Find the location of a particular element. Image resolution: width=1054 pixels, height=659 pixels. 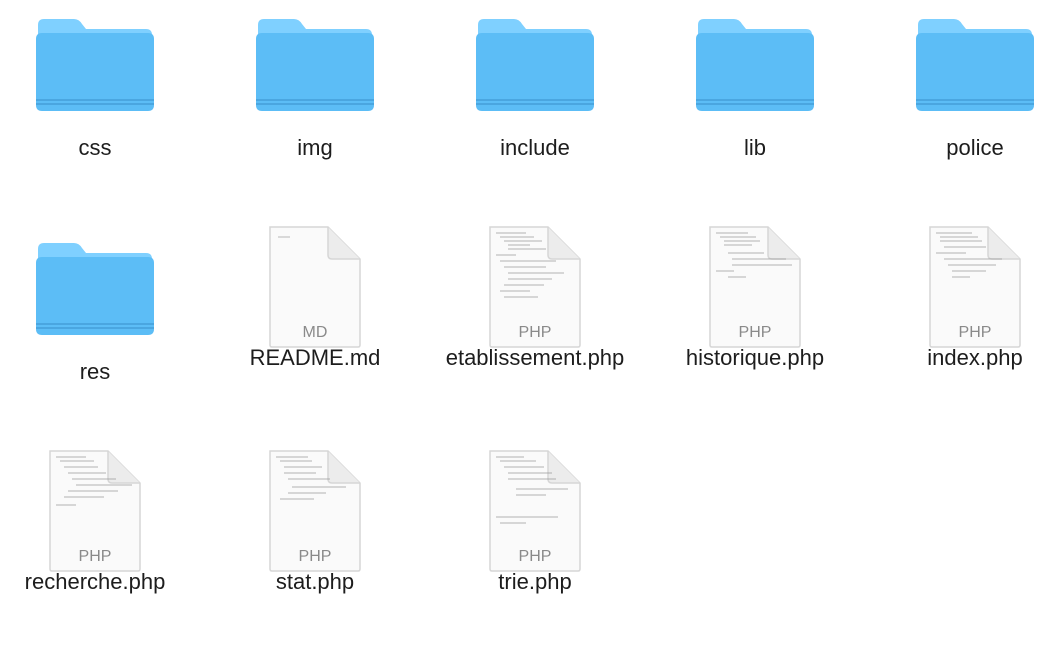

file-stat: PHP stat.php is located at coordinates (315, 549).